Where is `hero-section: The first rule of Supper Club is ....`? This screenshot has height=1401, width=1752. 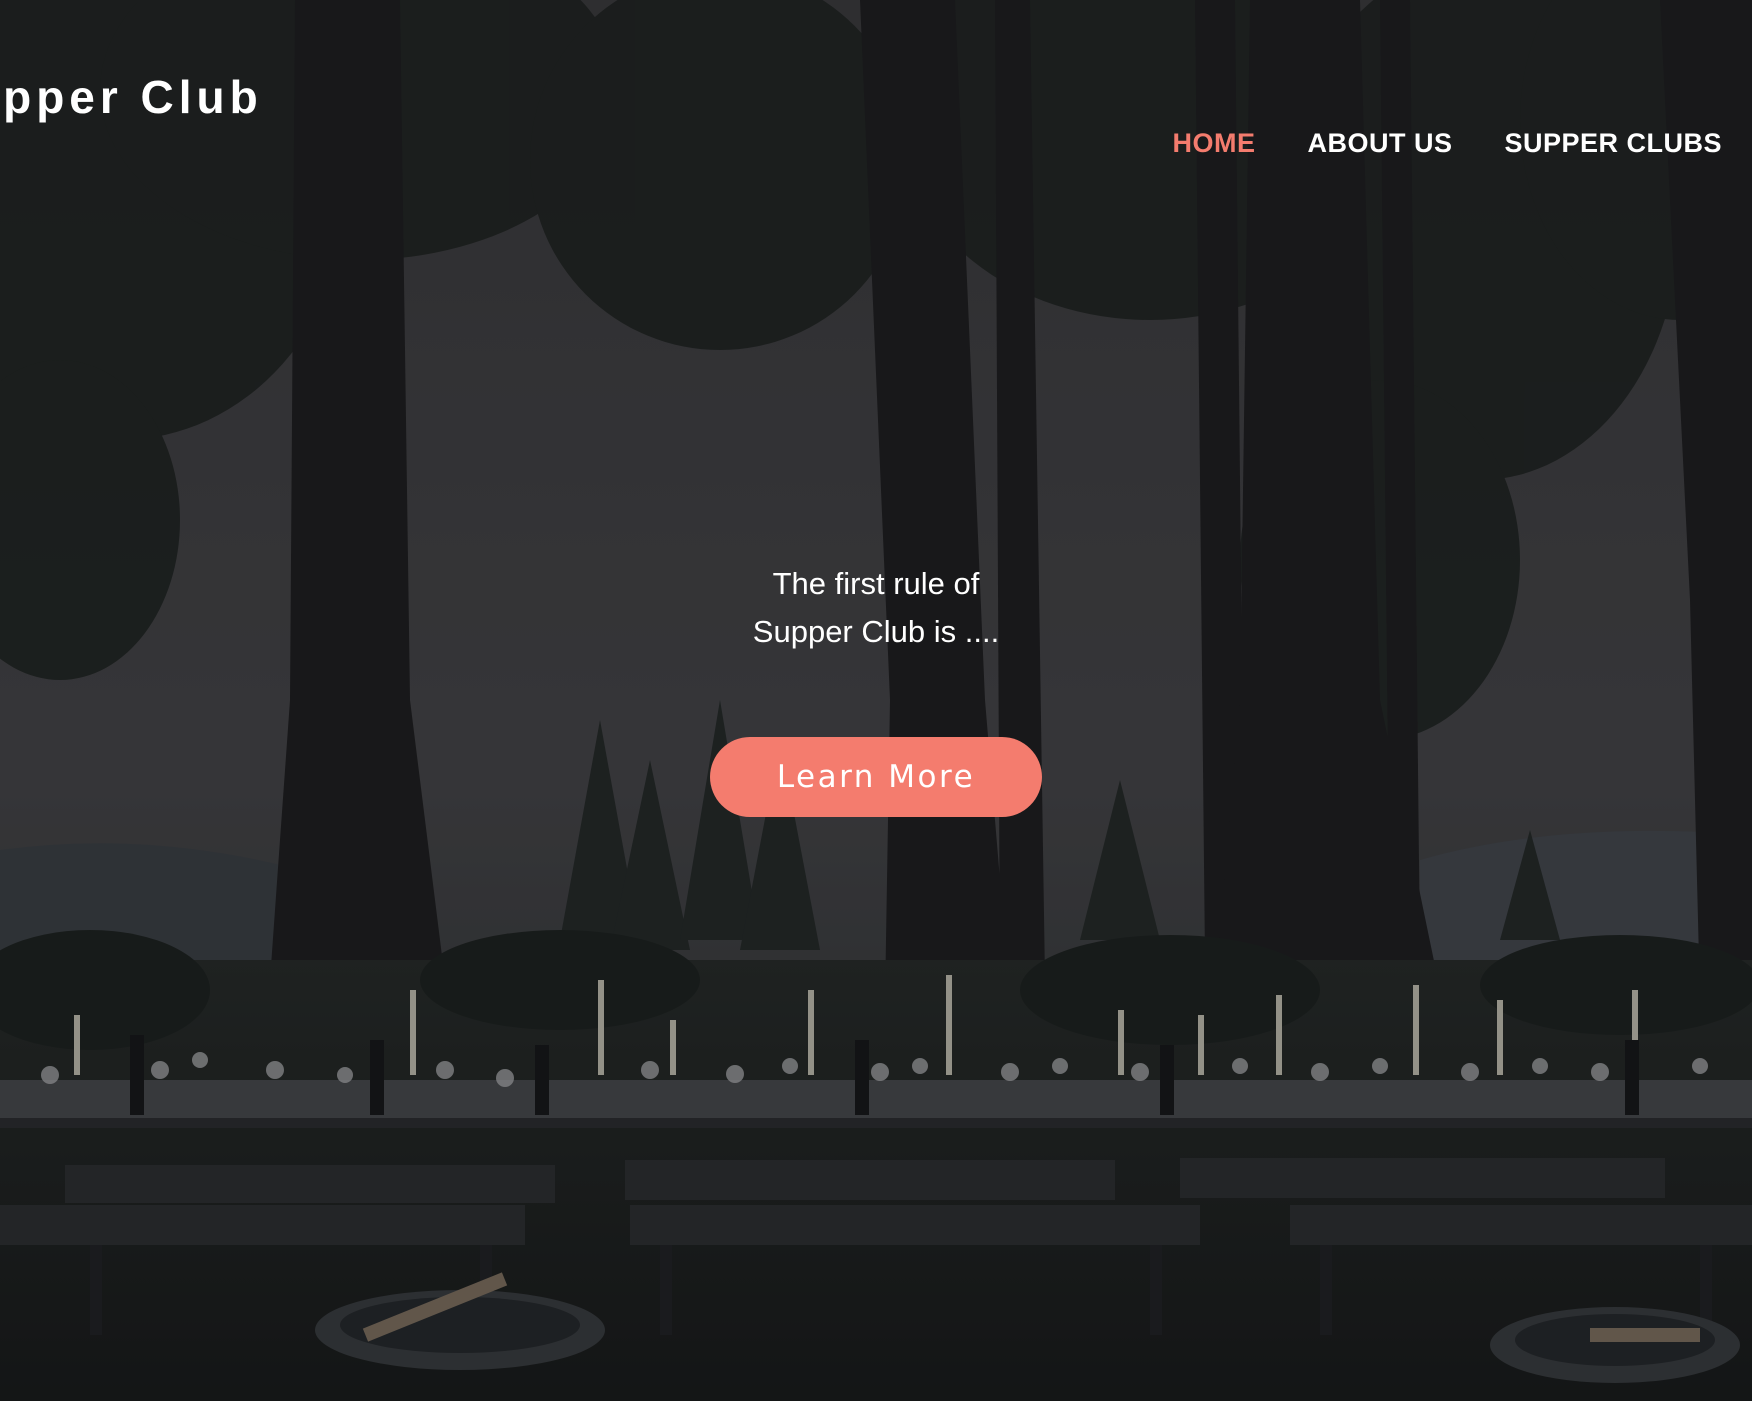
hero-section: The first rule of Supper Club is .... is located at coordinates (876, 608).